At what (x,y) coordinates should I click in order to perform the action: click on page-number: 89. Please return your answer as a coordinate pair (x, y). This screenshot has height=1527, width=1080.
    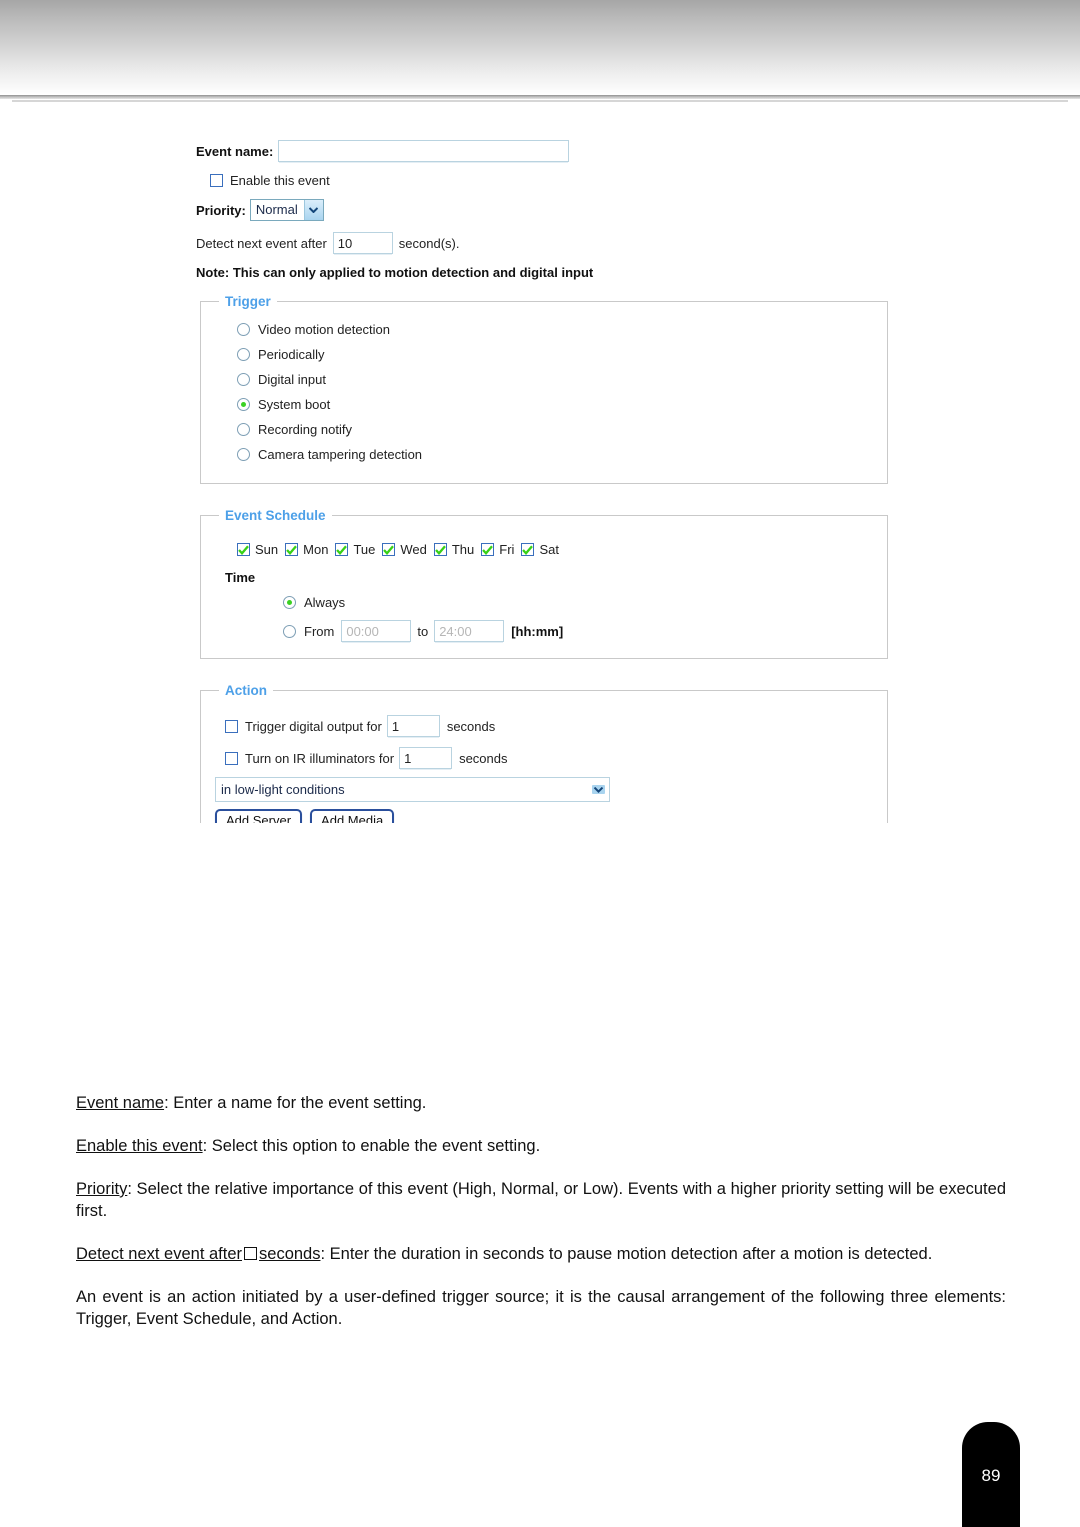
    Looking at the image, I should click on (991, 1475).